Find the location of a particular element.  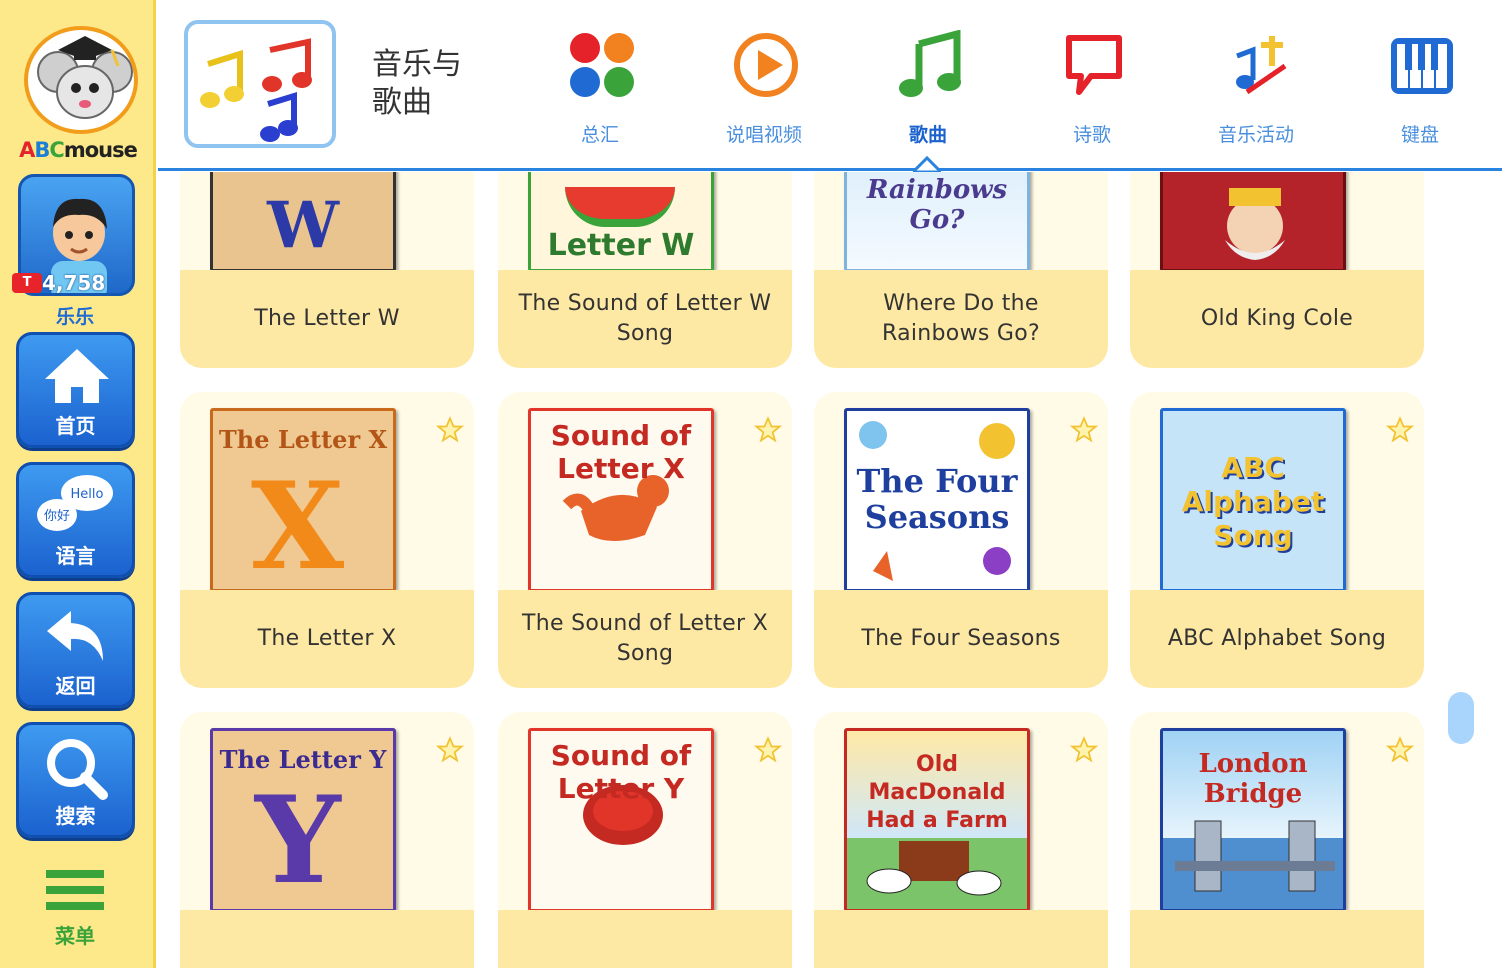

song-card: The Letter X X The Letter X is located at coordinates (327, 540).